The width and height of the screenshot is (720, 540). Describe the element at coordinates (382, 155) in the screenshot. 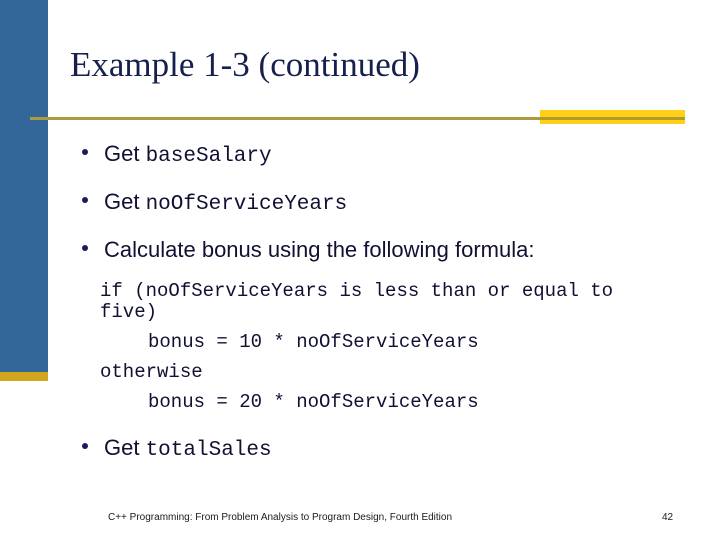

I see `list-item: Get baseSalary` at that location.